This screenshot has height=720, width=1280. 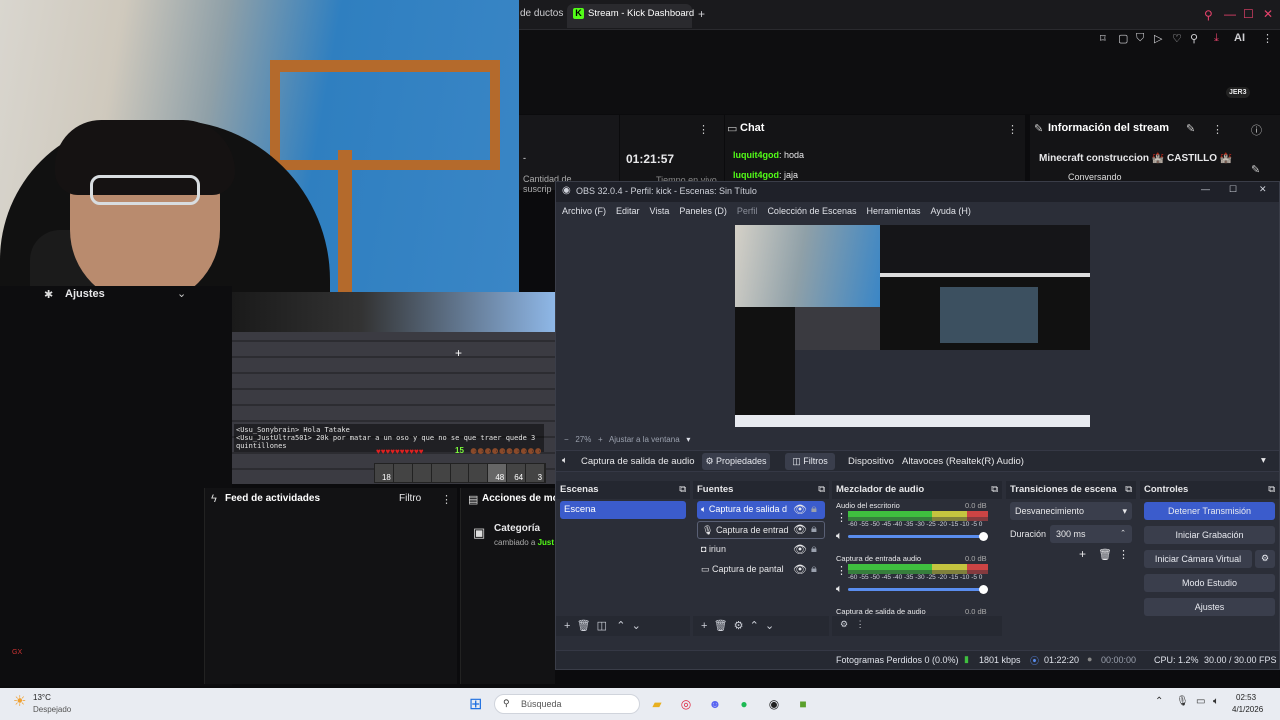 What do you see at coordinates (1012, 129) in the screenshot?
I see `chat-menu-icon: ⋮` at bounding box center [1012, 129].